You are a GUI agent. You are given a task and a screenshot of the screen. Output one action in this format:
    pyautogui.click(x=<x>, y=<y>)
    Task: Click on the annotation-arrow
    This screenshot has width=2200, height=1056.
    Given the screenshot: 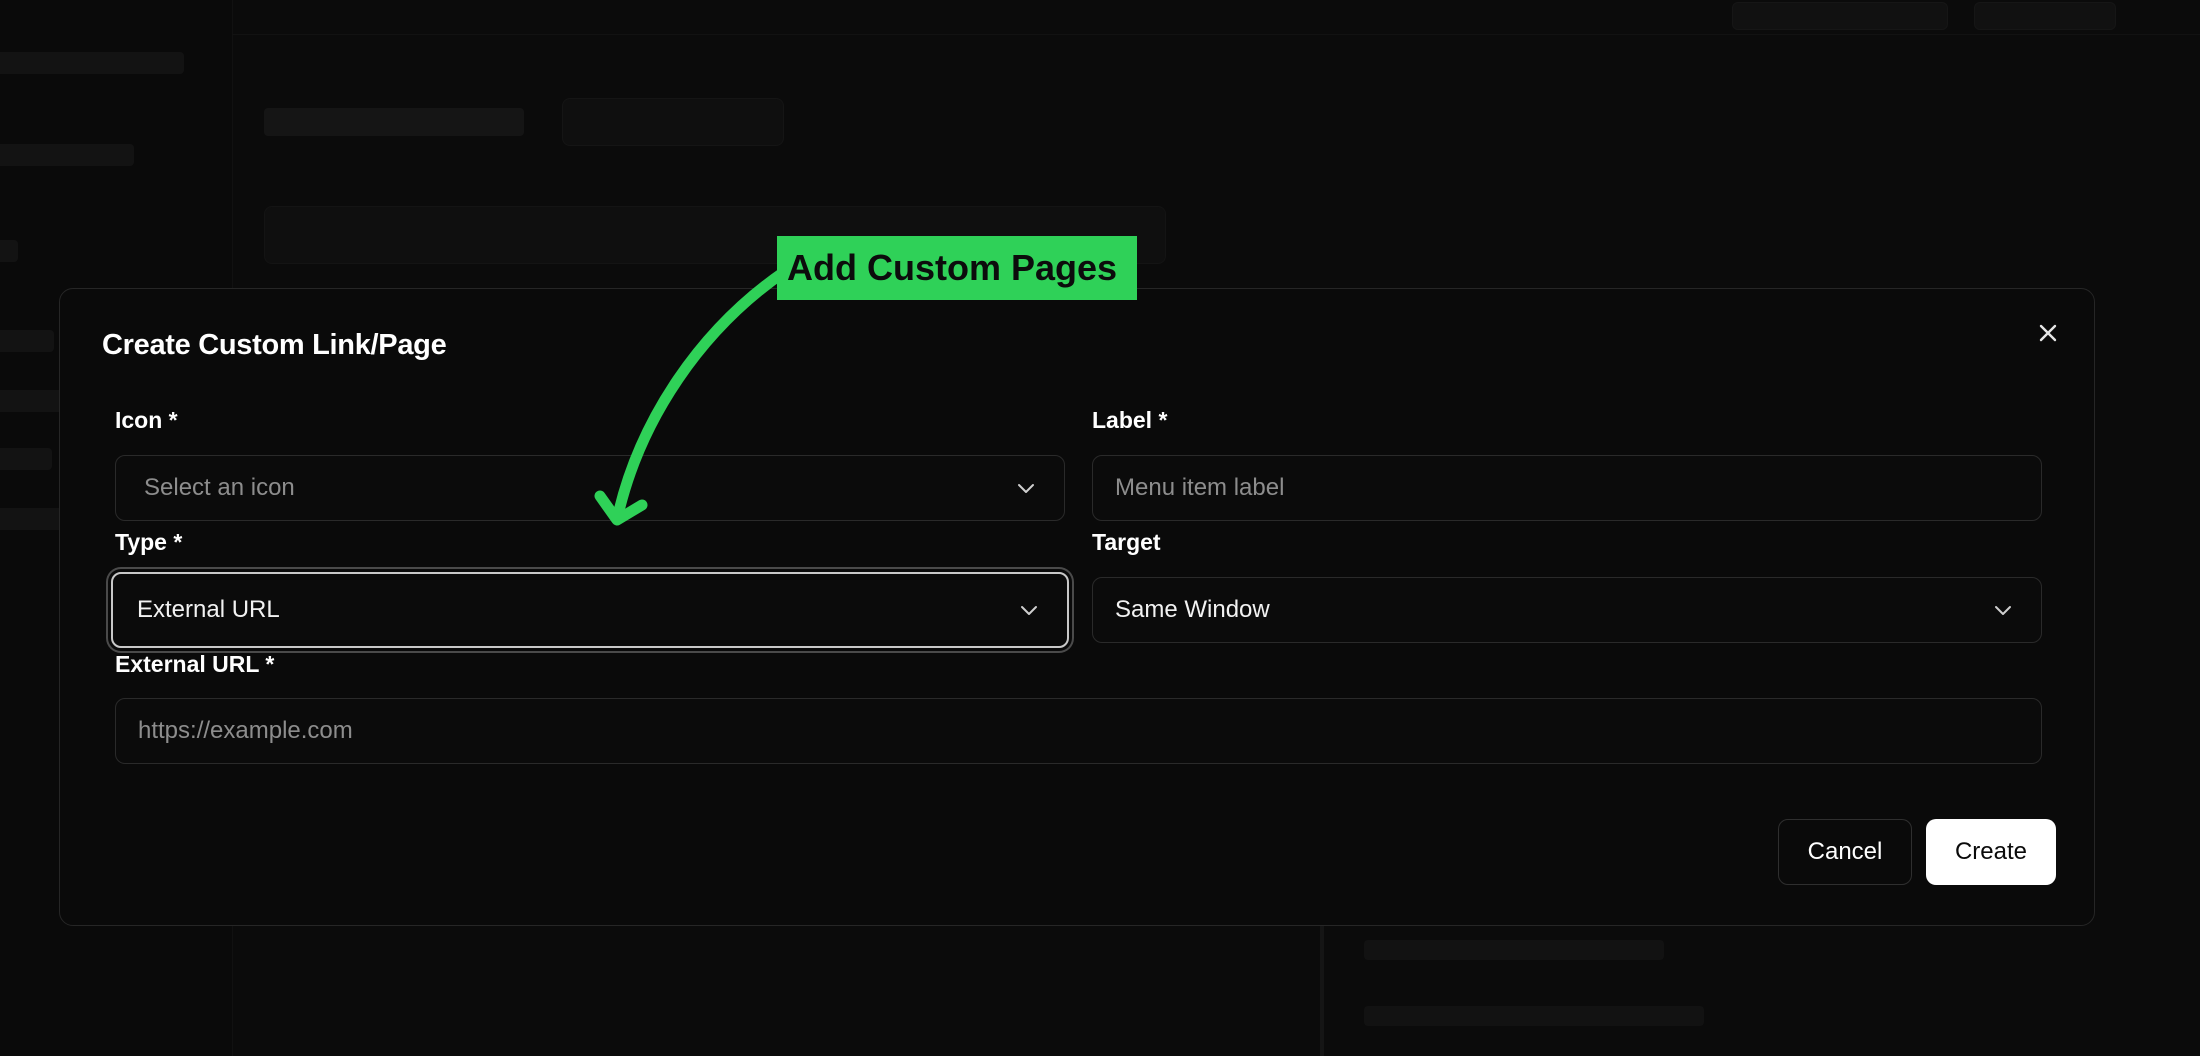 What is the action you would take?
    pyautogui.click(x=692, y=396)
    